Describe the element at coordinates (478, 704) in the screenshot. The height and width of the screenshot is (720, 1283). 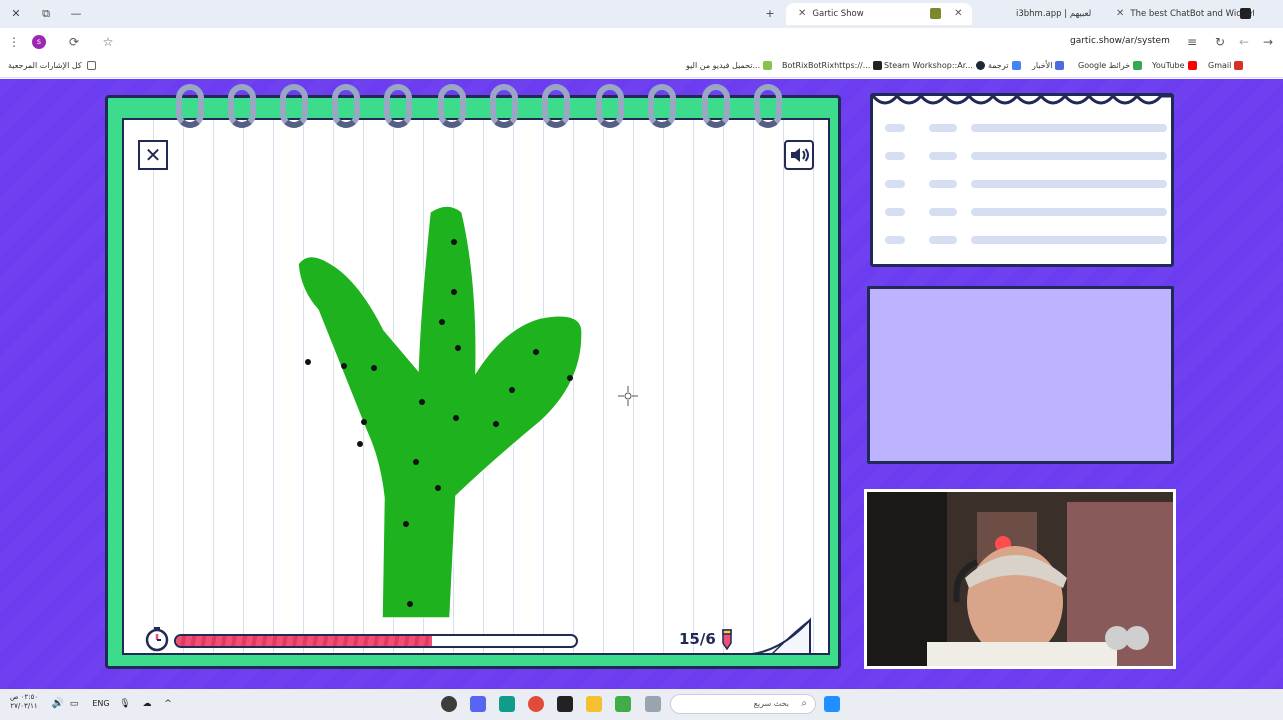
I see `discord-app-icon` at that location.